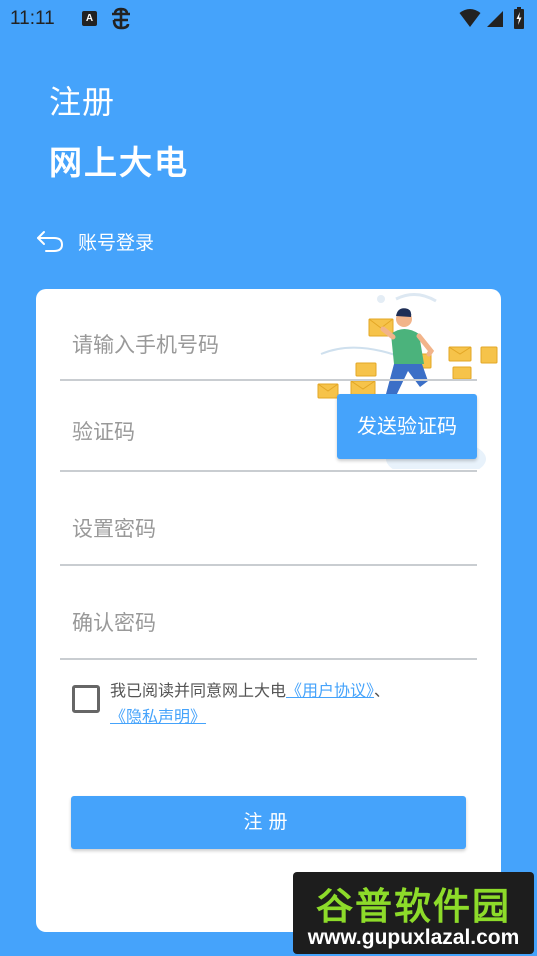 Image resolution: width=537 pixels, height=956 pixels. What do you see at coordinates (413, 937) in the screenshot?
I see `watermark-url: www.gupuxlazal.com` at bounding box center [413, 937].